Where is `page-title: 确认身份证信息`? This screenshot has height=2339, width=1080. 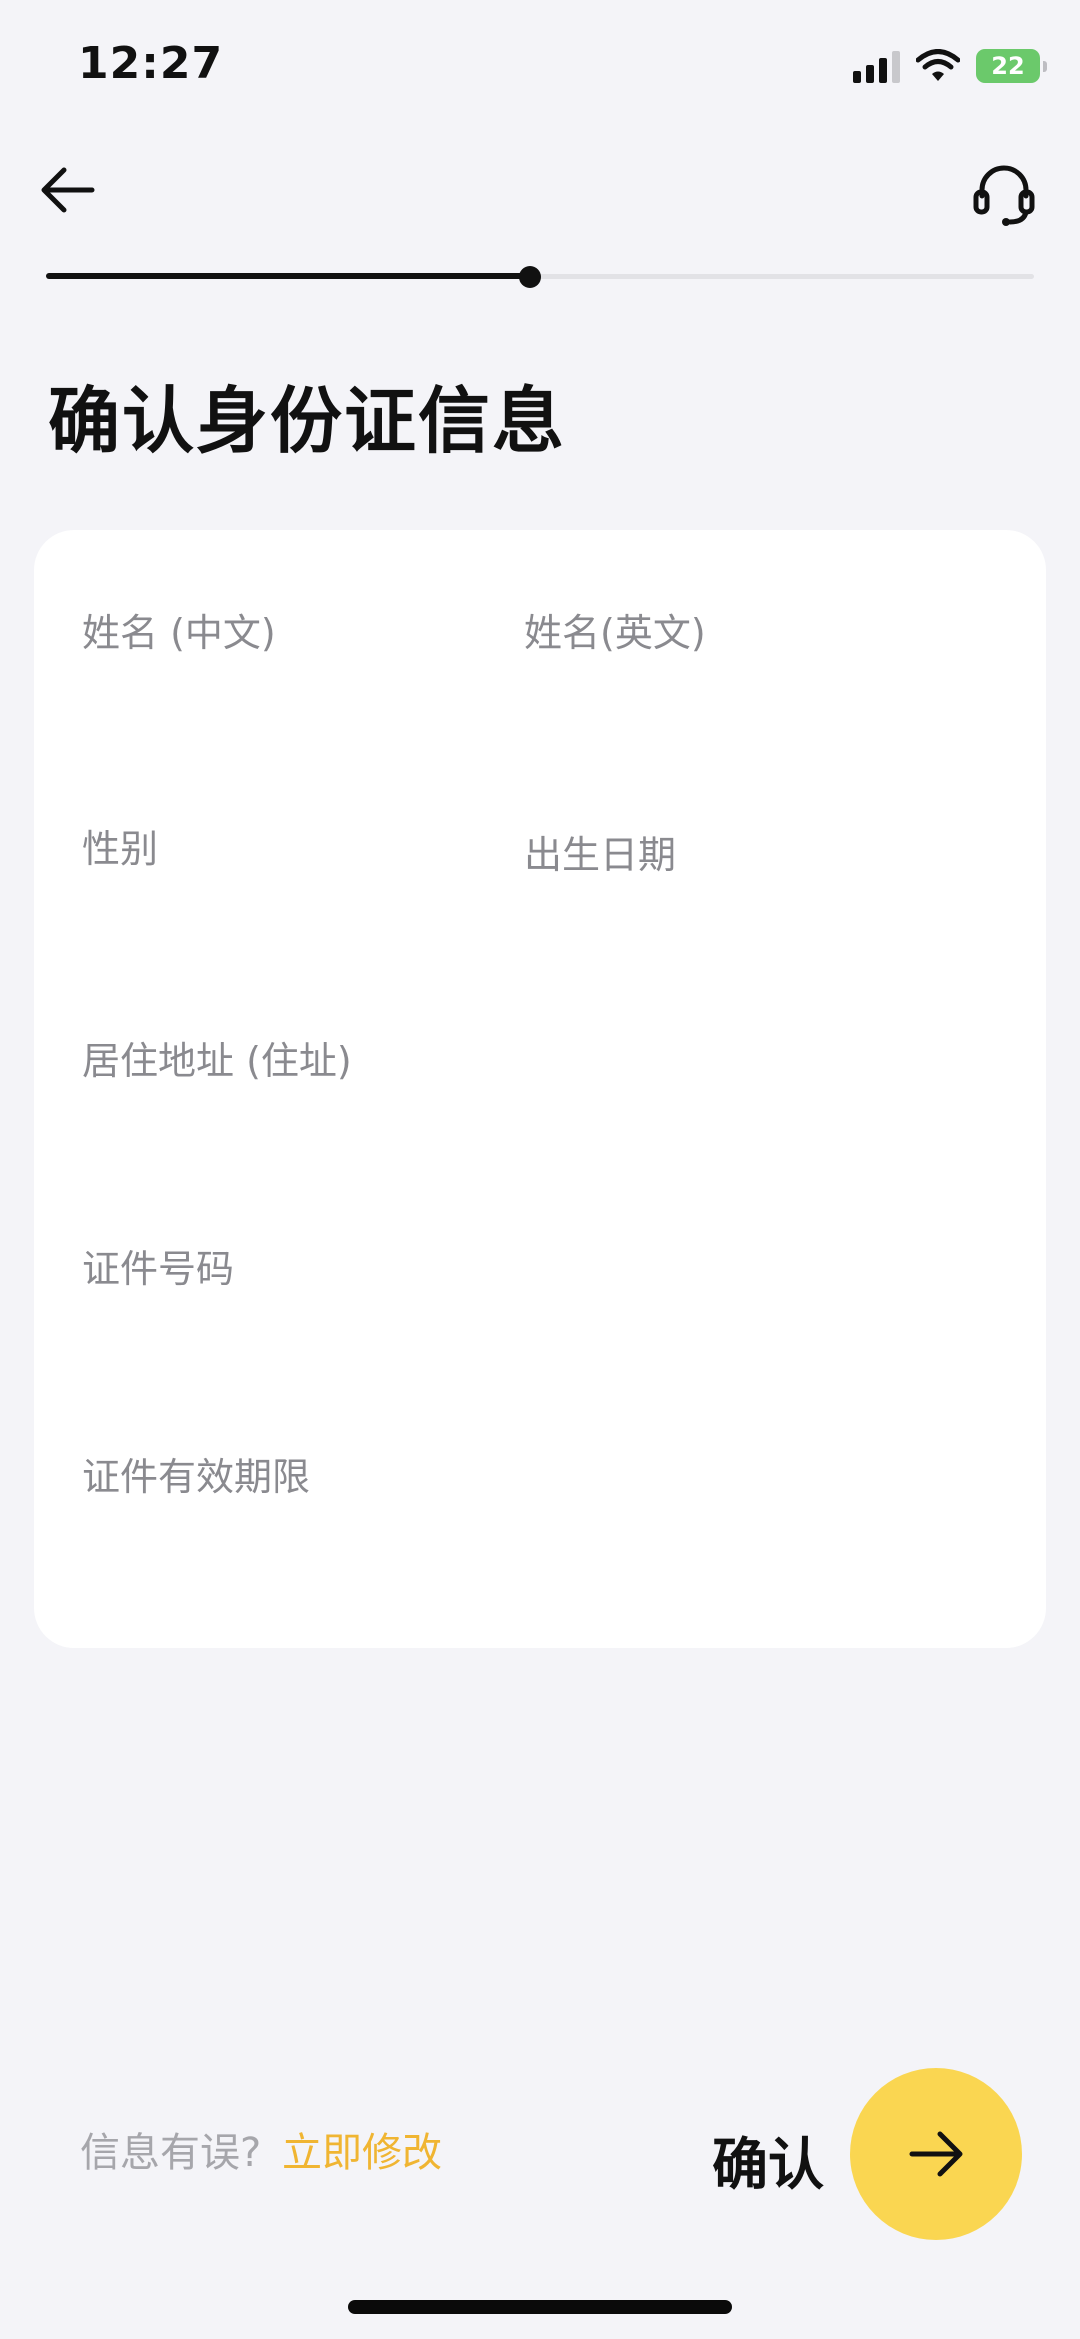 page-title: 确认身份证信息 is located at coordinates (307, 421).